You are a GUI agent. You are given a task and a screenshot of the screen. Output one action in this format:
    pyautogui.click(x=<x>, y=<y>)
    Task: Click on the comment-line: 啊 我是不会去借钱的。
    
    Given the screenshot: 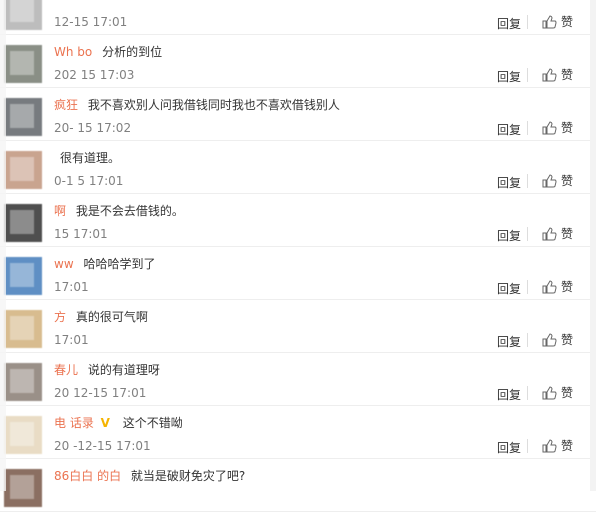 What is the action you would take?
    pyautogui.click(x=119, y=210)
    